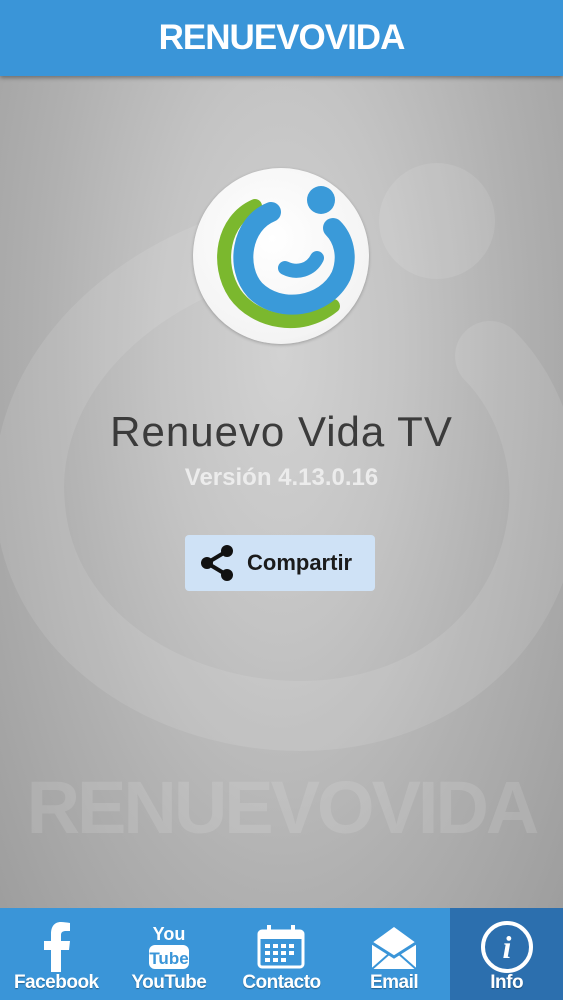  Describe the element at coordinates (281, 982) in the screenshot. I see `tab-label-contacto: Contacto` at that location.